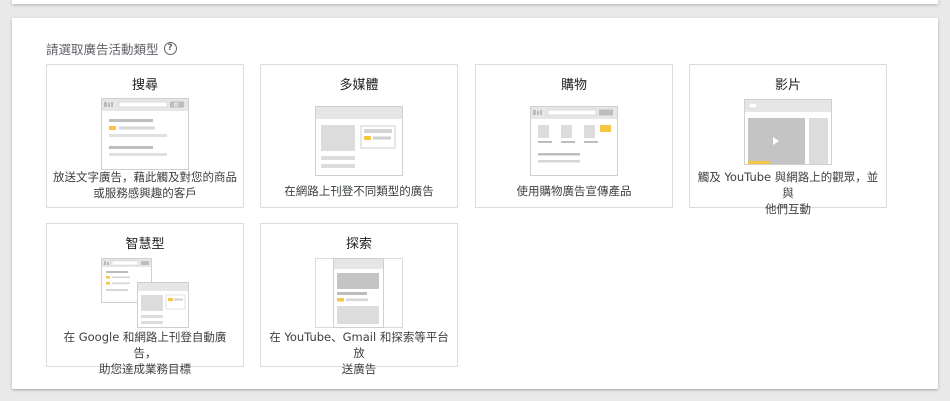 The image size is (950, 401). I want to click on search-ads-illustration-icon, so click(145, 134).